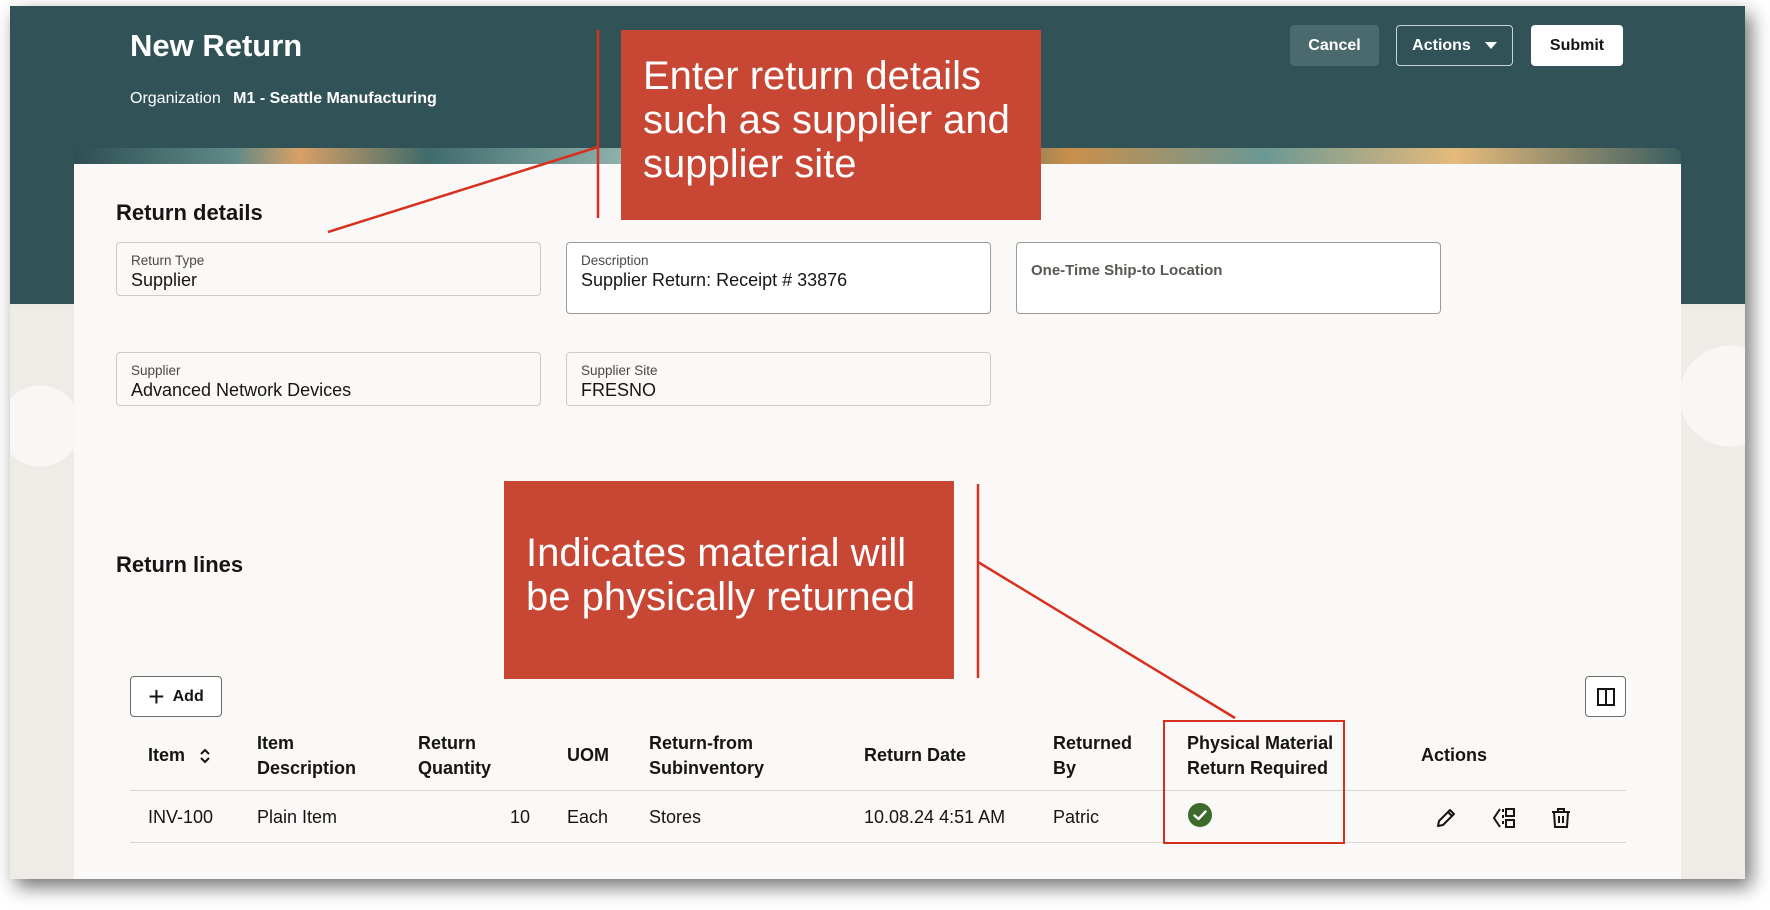 Image resolution: width=1770 pixels, height=910 pixels. I want to click on cancel-button-label: Cancel, so click(1334, 45).